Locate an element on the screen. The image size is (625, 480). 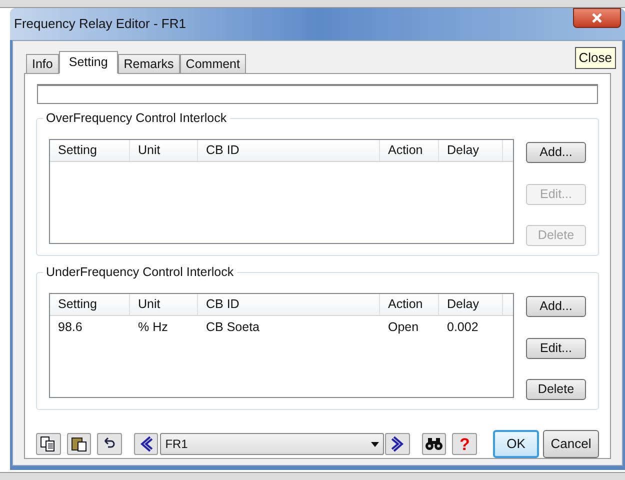
copy-button is located at coordinates (48, 444).